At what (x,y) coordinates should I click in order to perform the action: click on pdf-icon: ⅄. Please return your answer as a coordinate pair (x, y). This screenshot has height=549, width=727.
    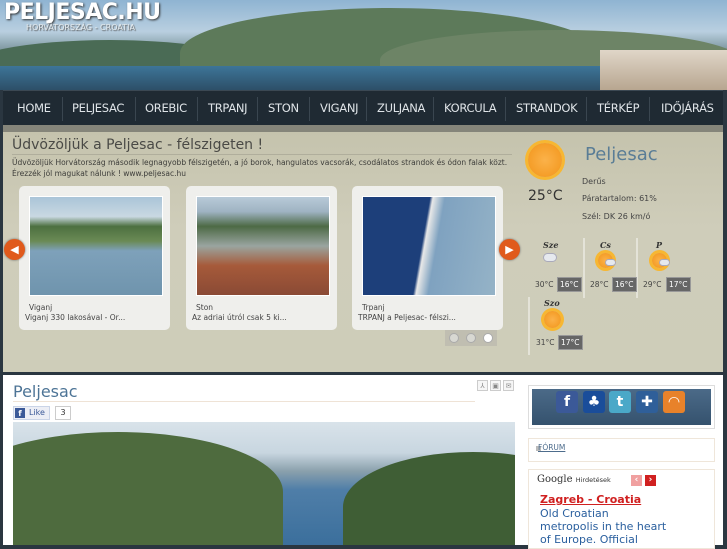
    Looking at the image, I should click on (482, 385).